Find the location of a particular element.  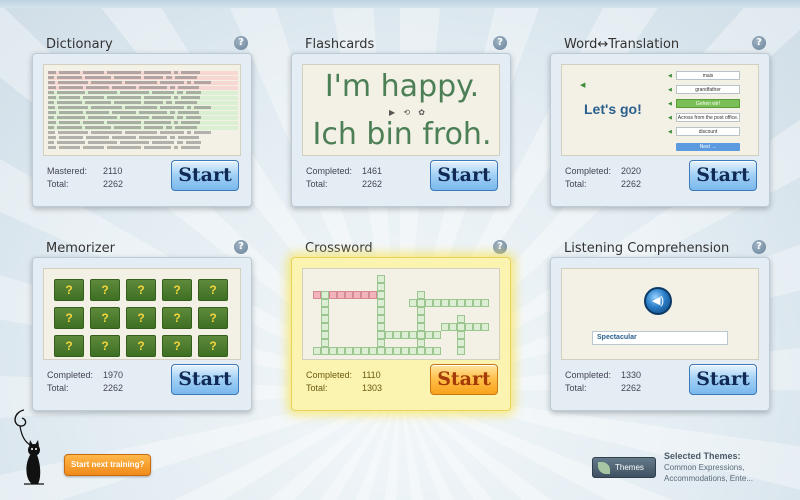

word-translation-start-button: Start is located at coordinates (723, 175).